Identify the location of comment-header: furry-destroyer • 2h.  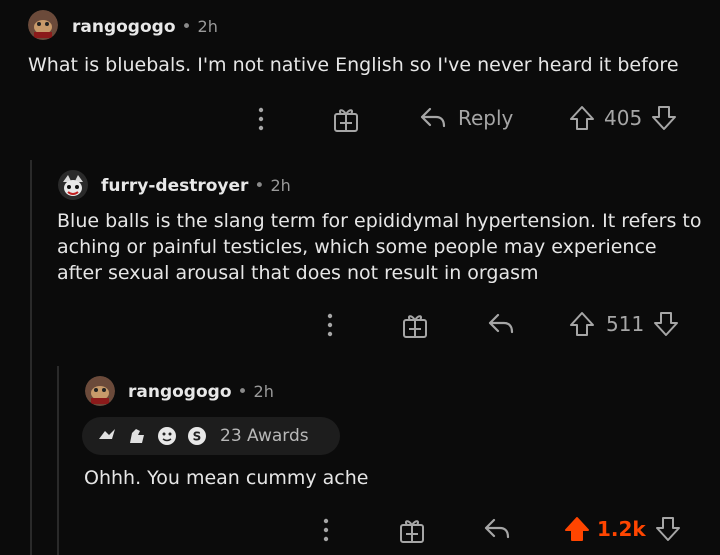
(196, 186).